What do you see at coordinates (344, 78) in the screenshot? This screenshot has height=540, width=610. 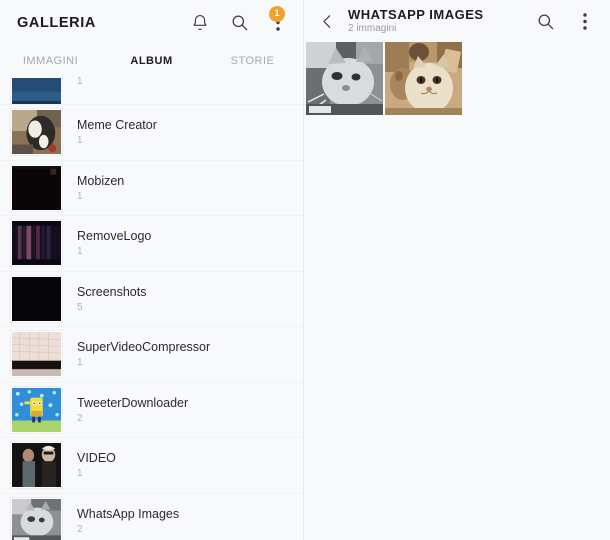 I see `photo-cat-grayscale` at bounding box center [344, 78].